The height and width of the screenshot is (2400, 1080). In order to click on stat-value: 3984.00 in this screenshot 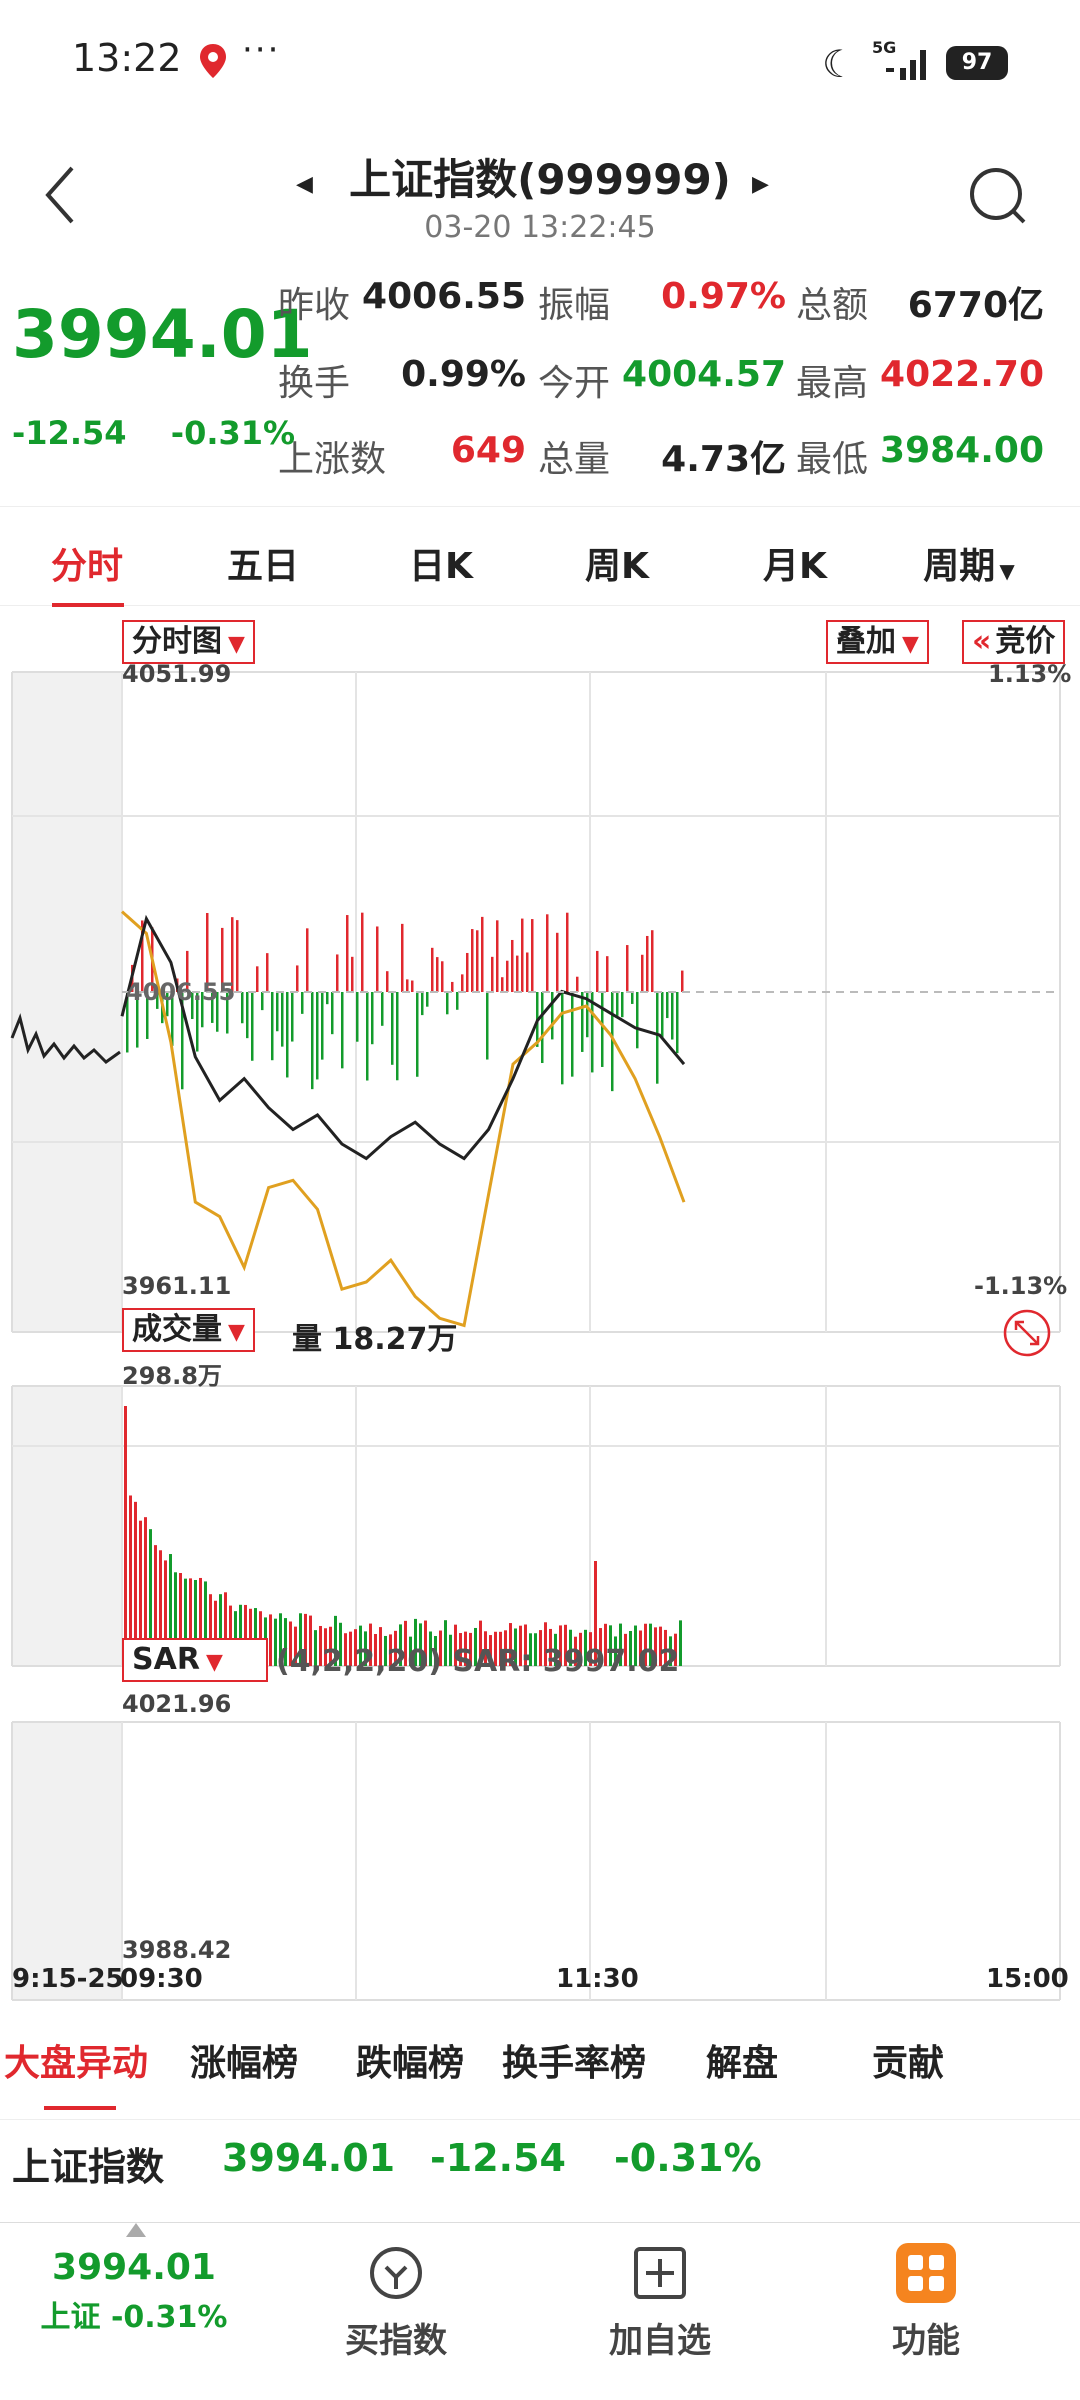, I will do `click(962, 450)`.